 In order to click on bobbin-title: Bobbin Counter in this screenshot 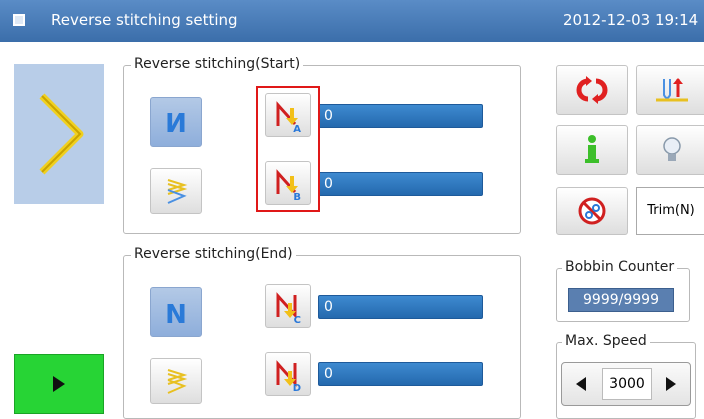, I will do `click(620, 267)`.